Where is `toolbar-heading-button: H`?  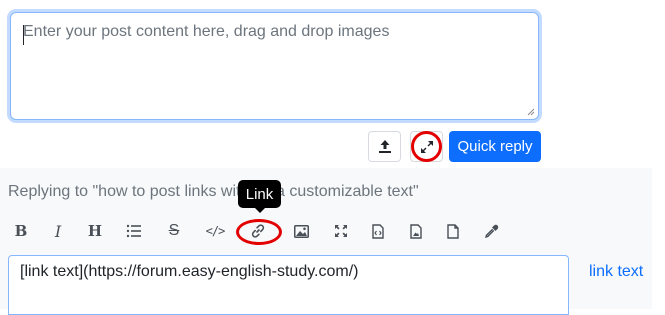 toolbar-heading-button: H is located at coordinates (95, 231).